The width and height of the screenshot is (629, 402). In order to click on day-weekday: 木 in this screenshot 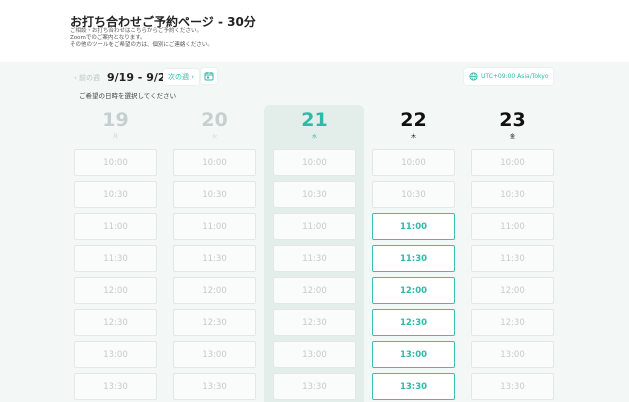, I will do `click(413, 137)`.